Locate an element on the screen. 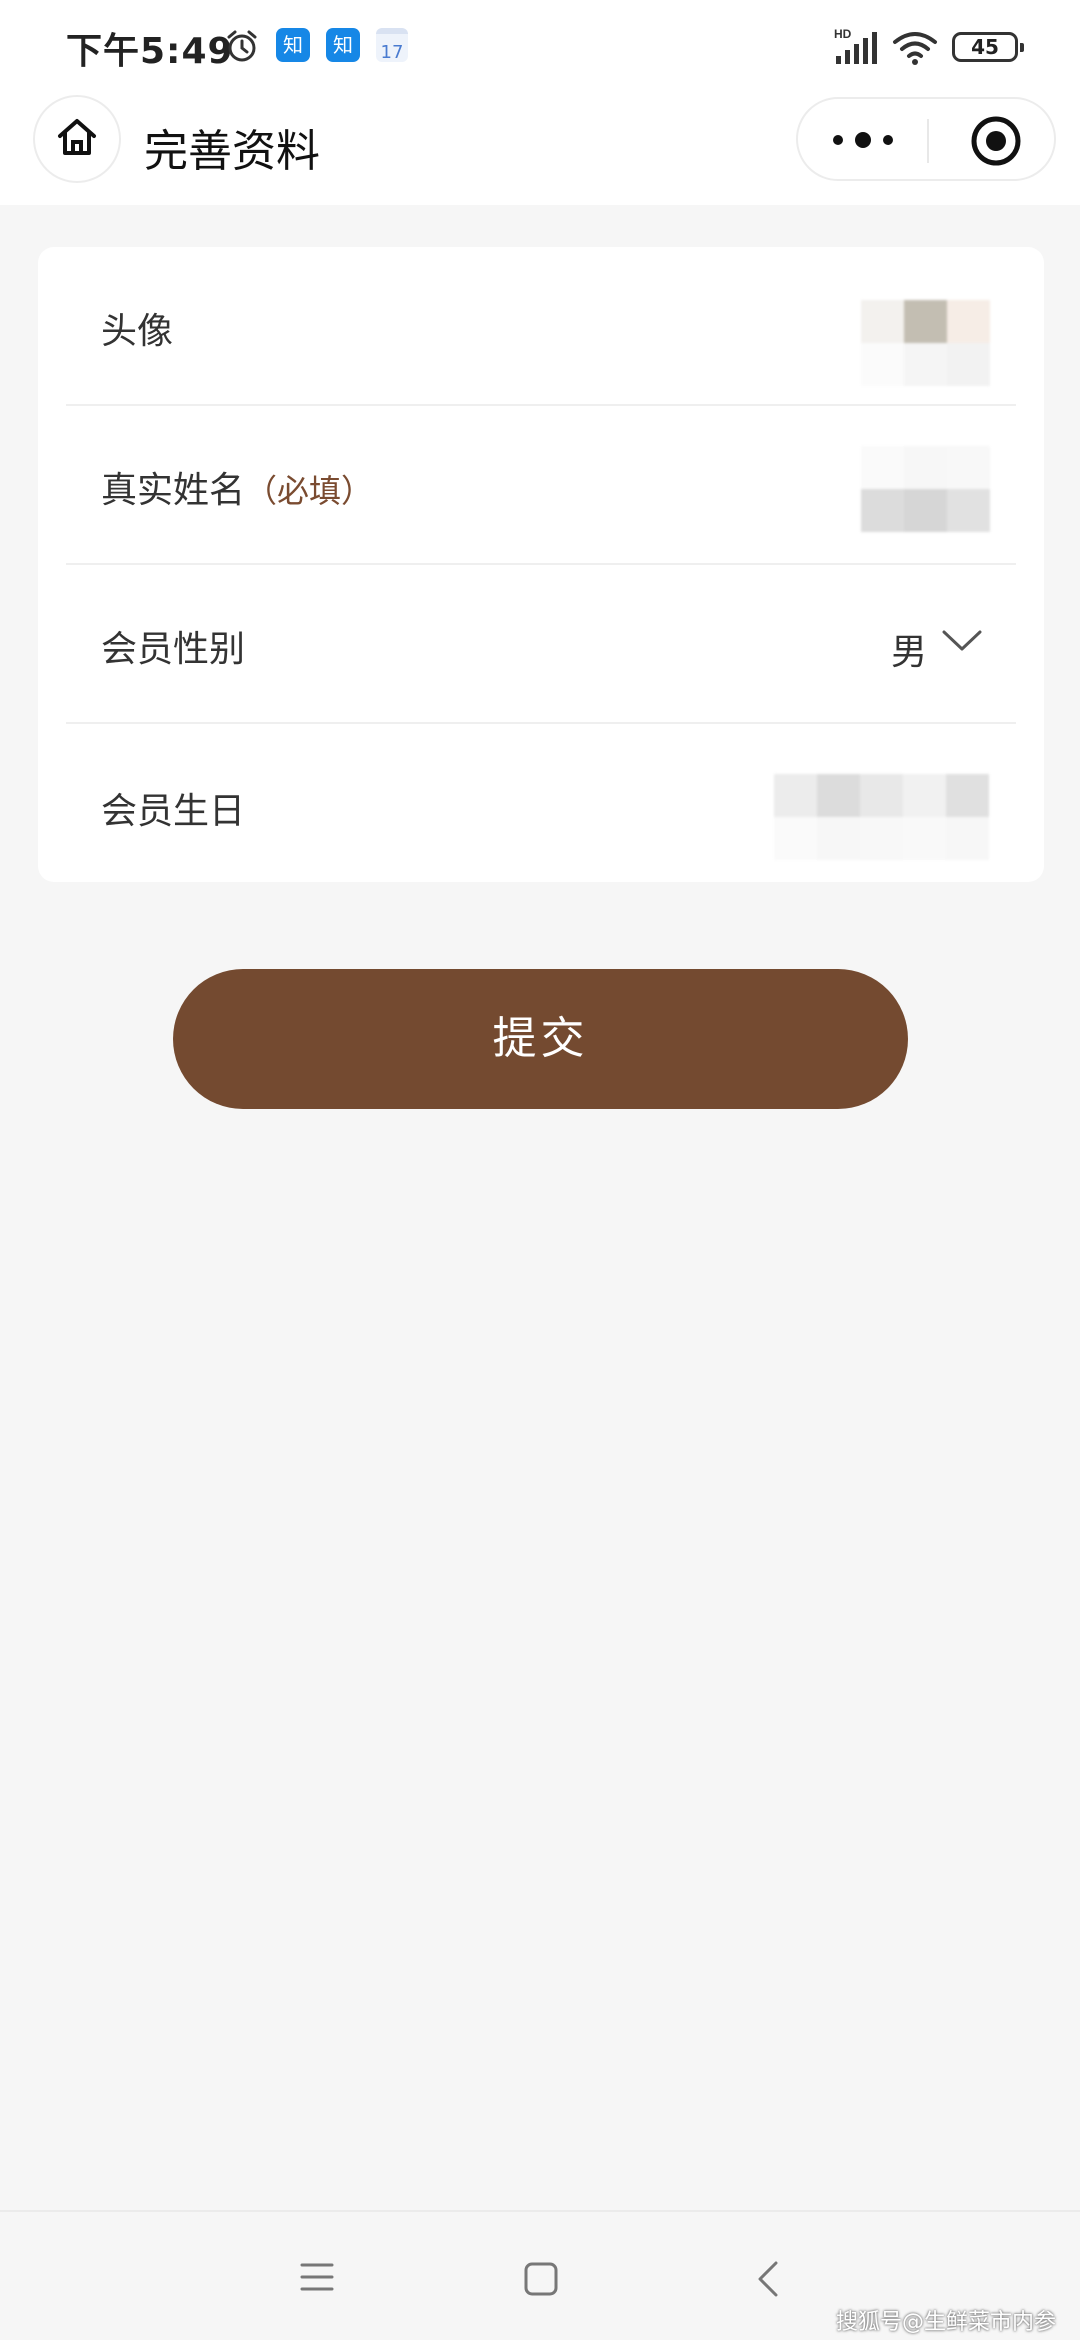 The width and height of the screenshot is (1080, 2340). chevron-down-icon is located at coordinates (962, 643).